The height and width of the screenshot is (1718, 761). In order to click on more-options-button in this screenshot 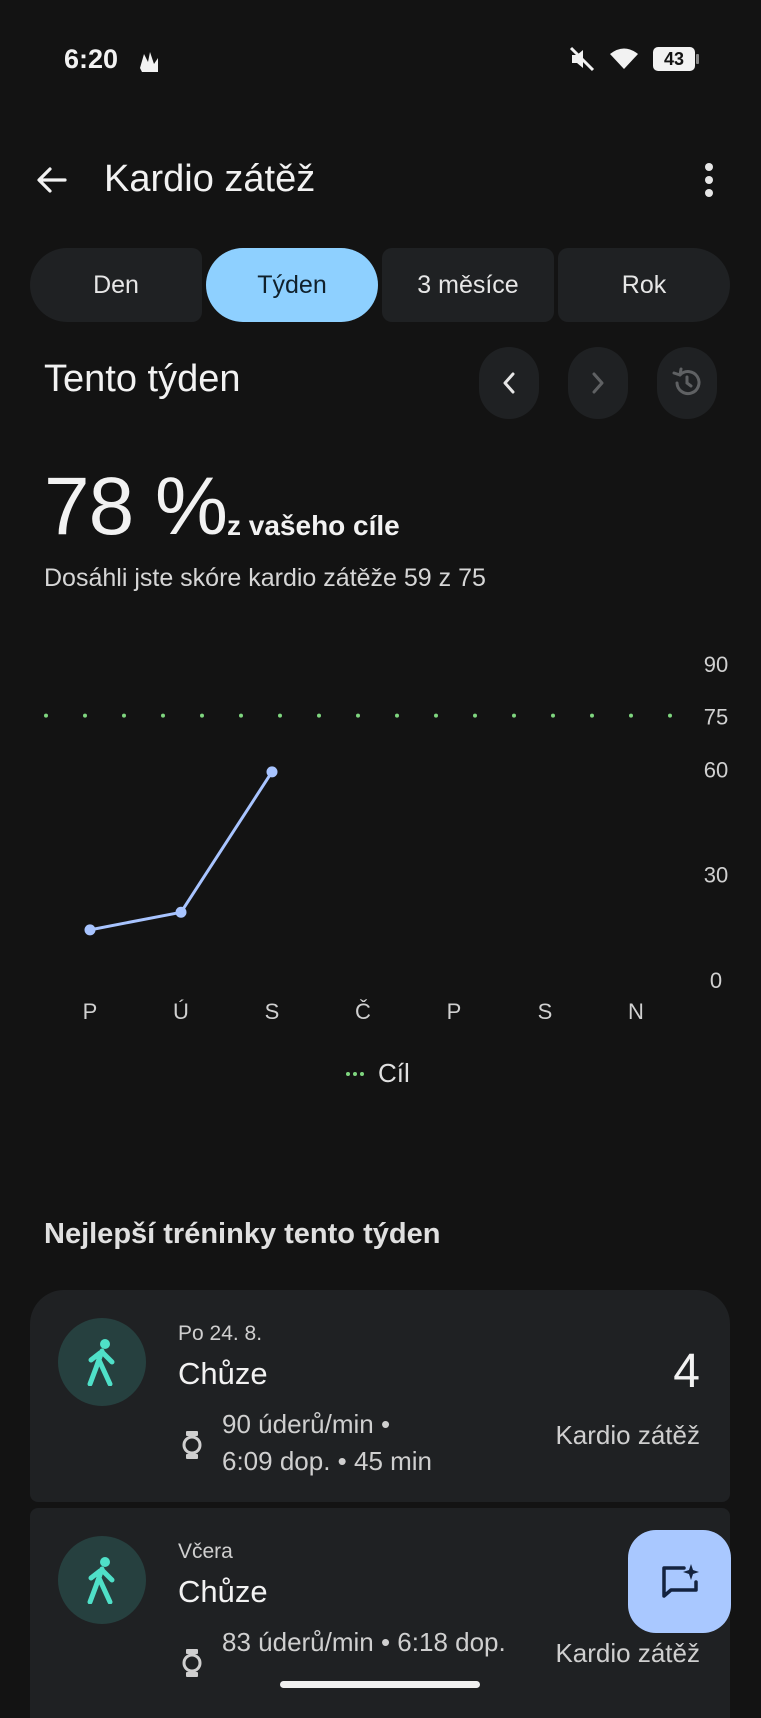, I will do `click(709, 180)`.